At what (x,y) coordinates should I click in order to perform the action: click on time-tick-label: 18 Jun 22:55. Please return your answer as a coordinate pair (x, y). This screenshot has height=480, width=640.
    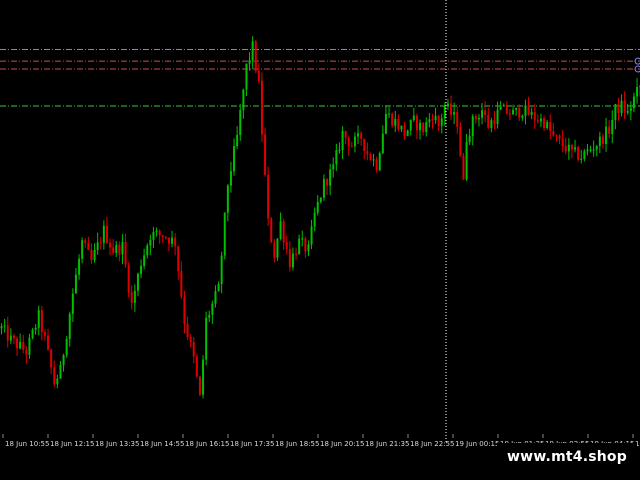
    Looking at the image, I should click on (432, 444).